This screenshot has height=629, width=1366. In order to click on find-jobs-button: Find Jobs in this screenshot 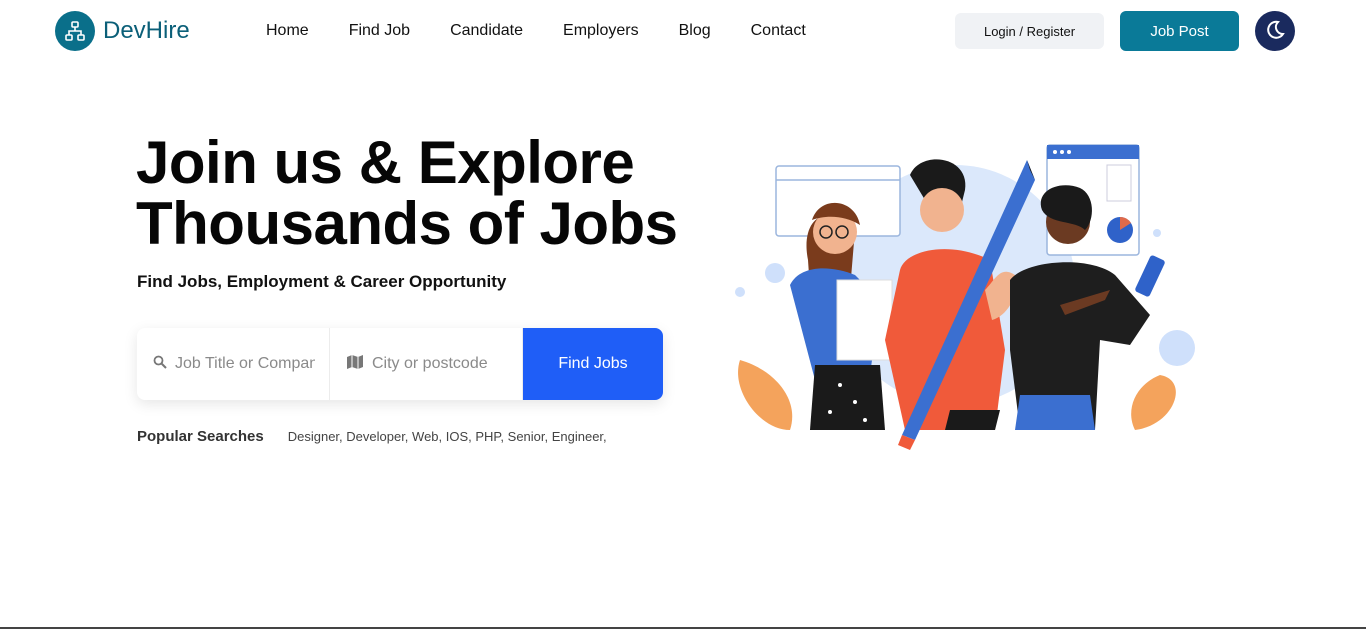, I will do `click(593, 364)`.